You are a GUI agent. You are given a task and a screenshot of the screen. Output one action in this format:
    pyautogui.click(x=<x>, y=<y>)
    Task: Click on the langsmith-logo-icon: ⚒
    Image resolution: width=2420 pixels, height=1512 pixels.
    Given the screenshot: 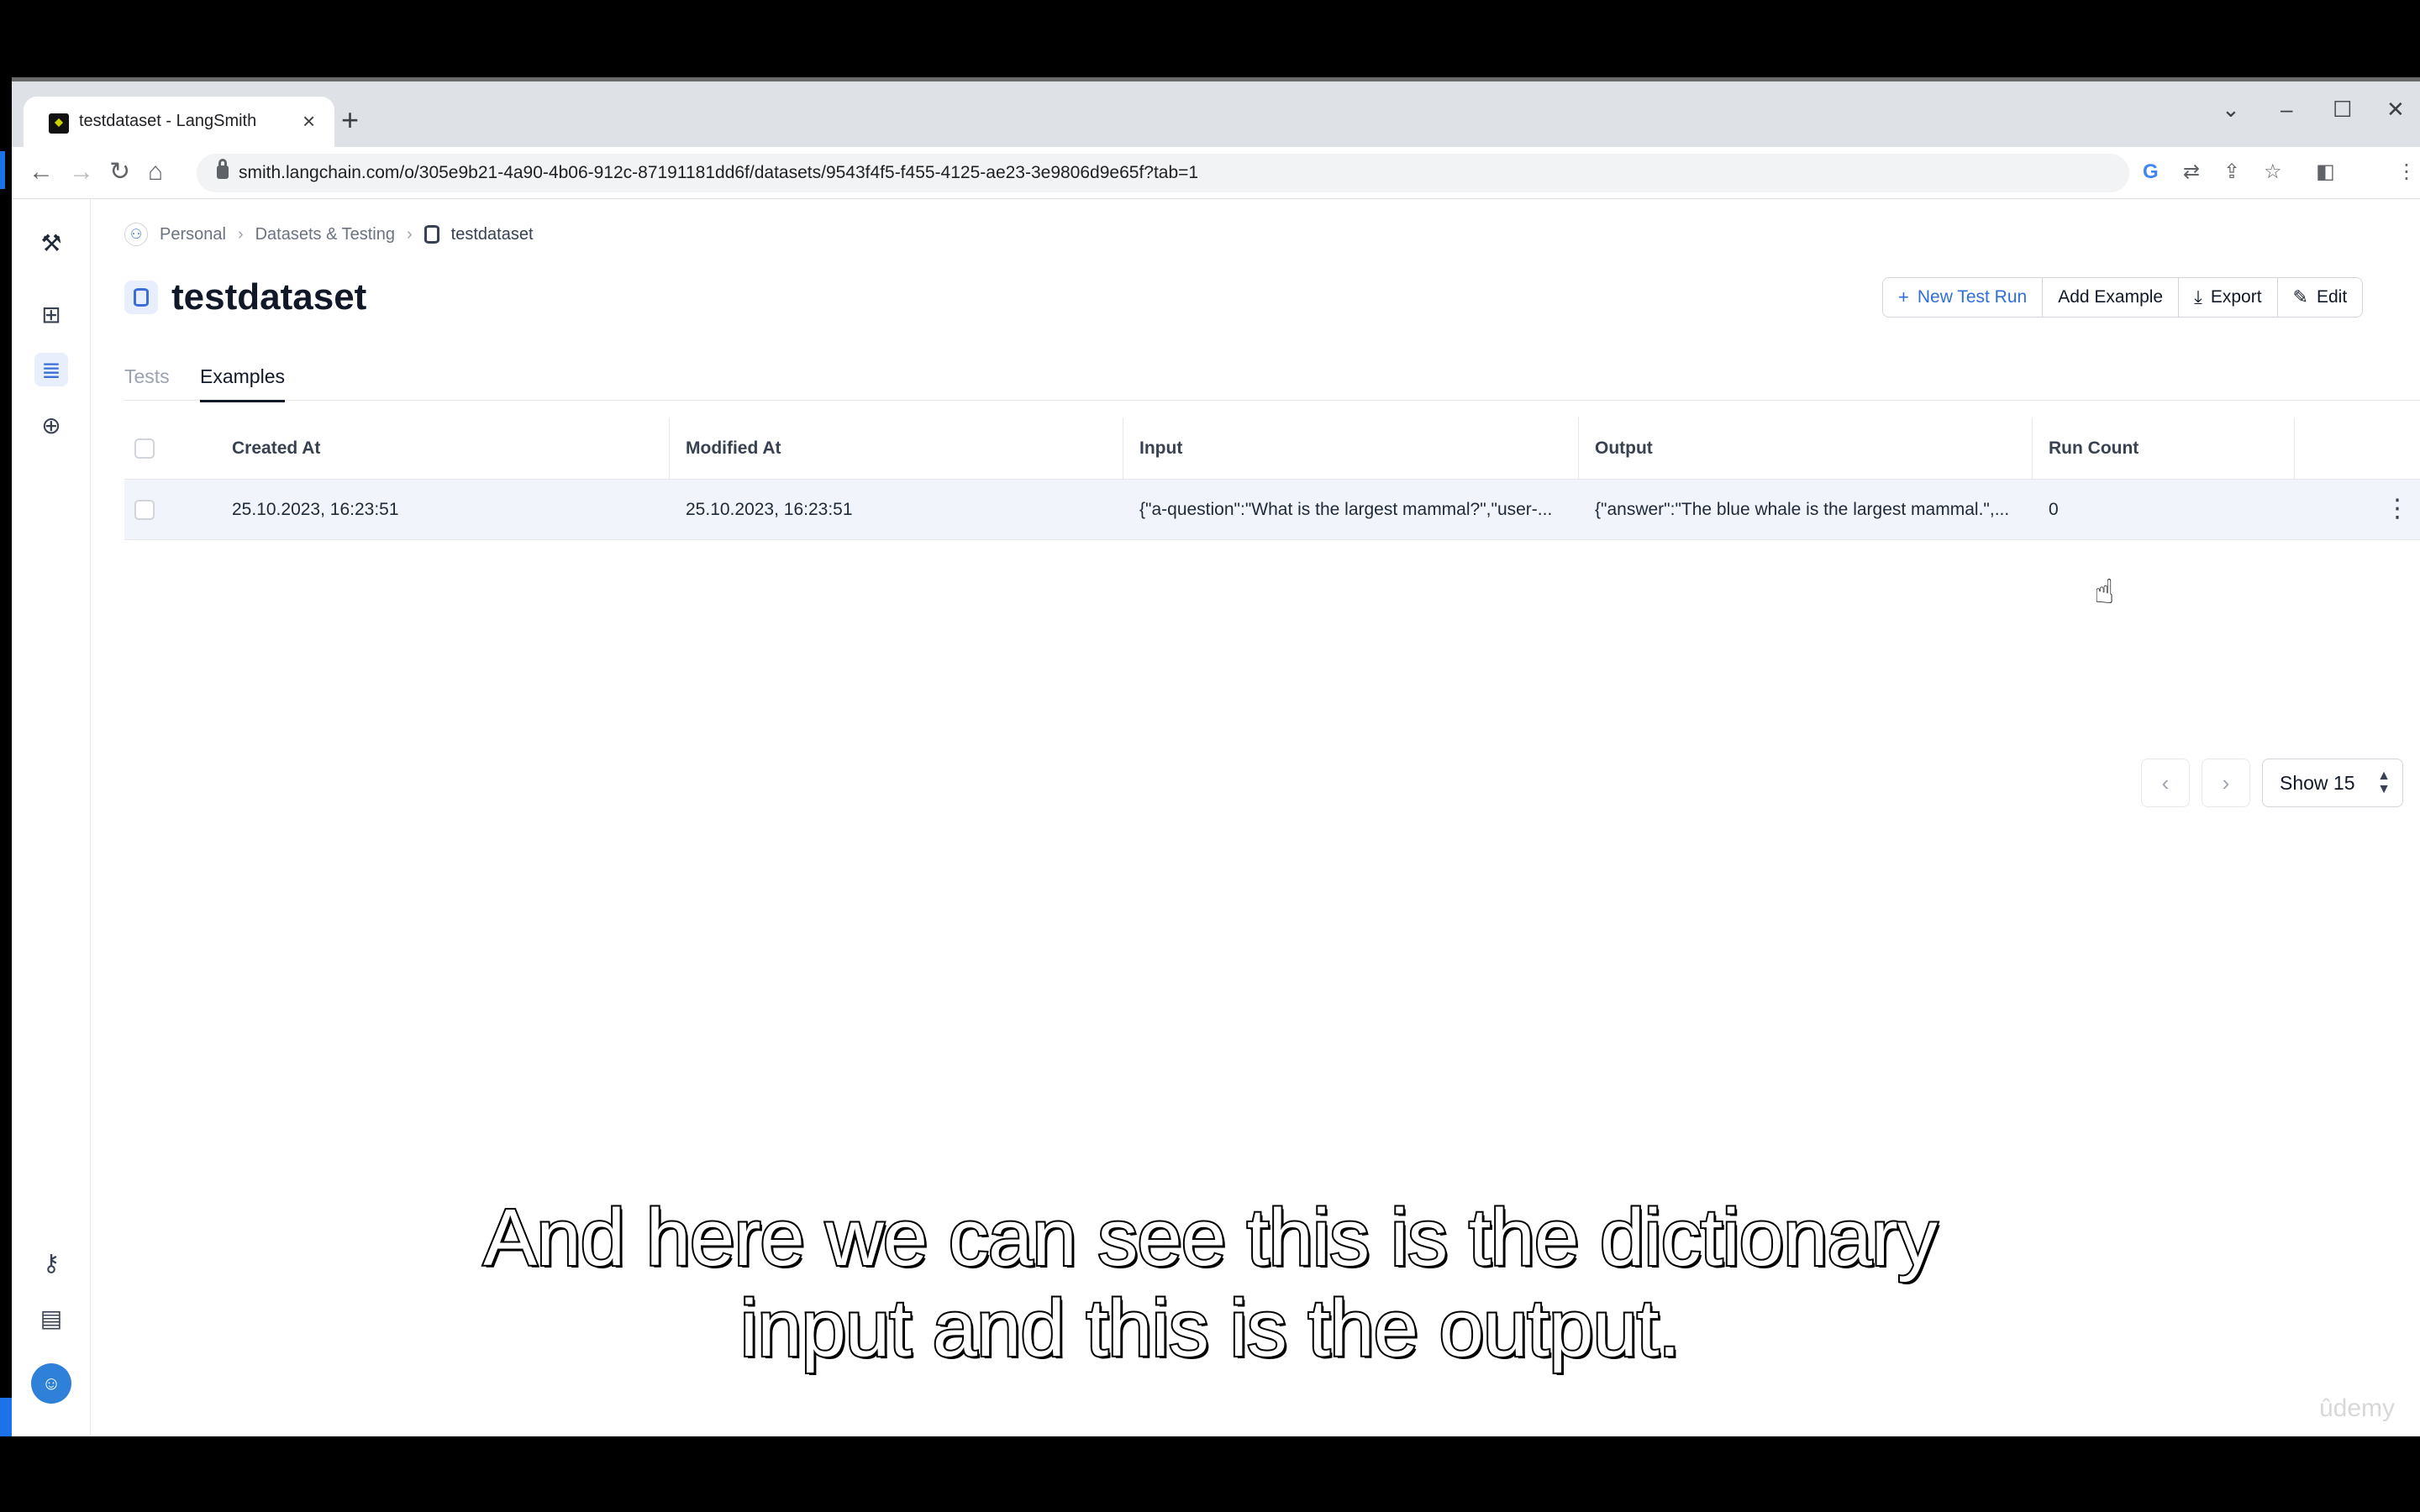 What is the action you would take?
    pyautogui.click(x=51, y=243)
    